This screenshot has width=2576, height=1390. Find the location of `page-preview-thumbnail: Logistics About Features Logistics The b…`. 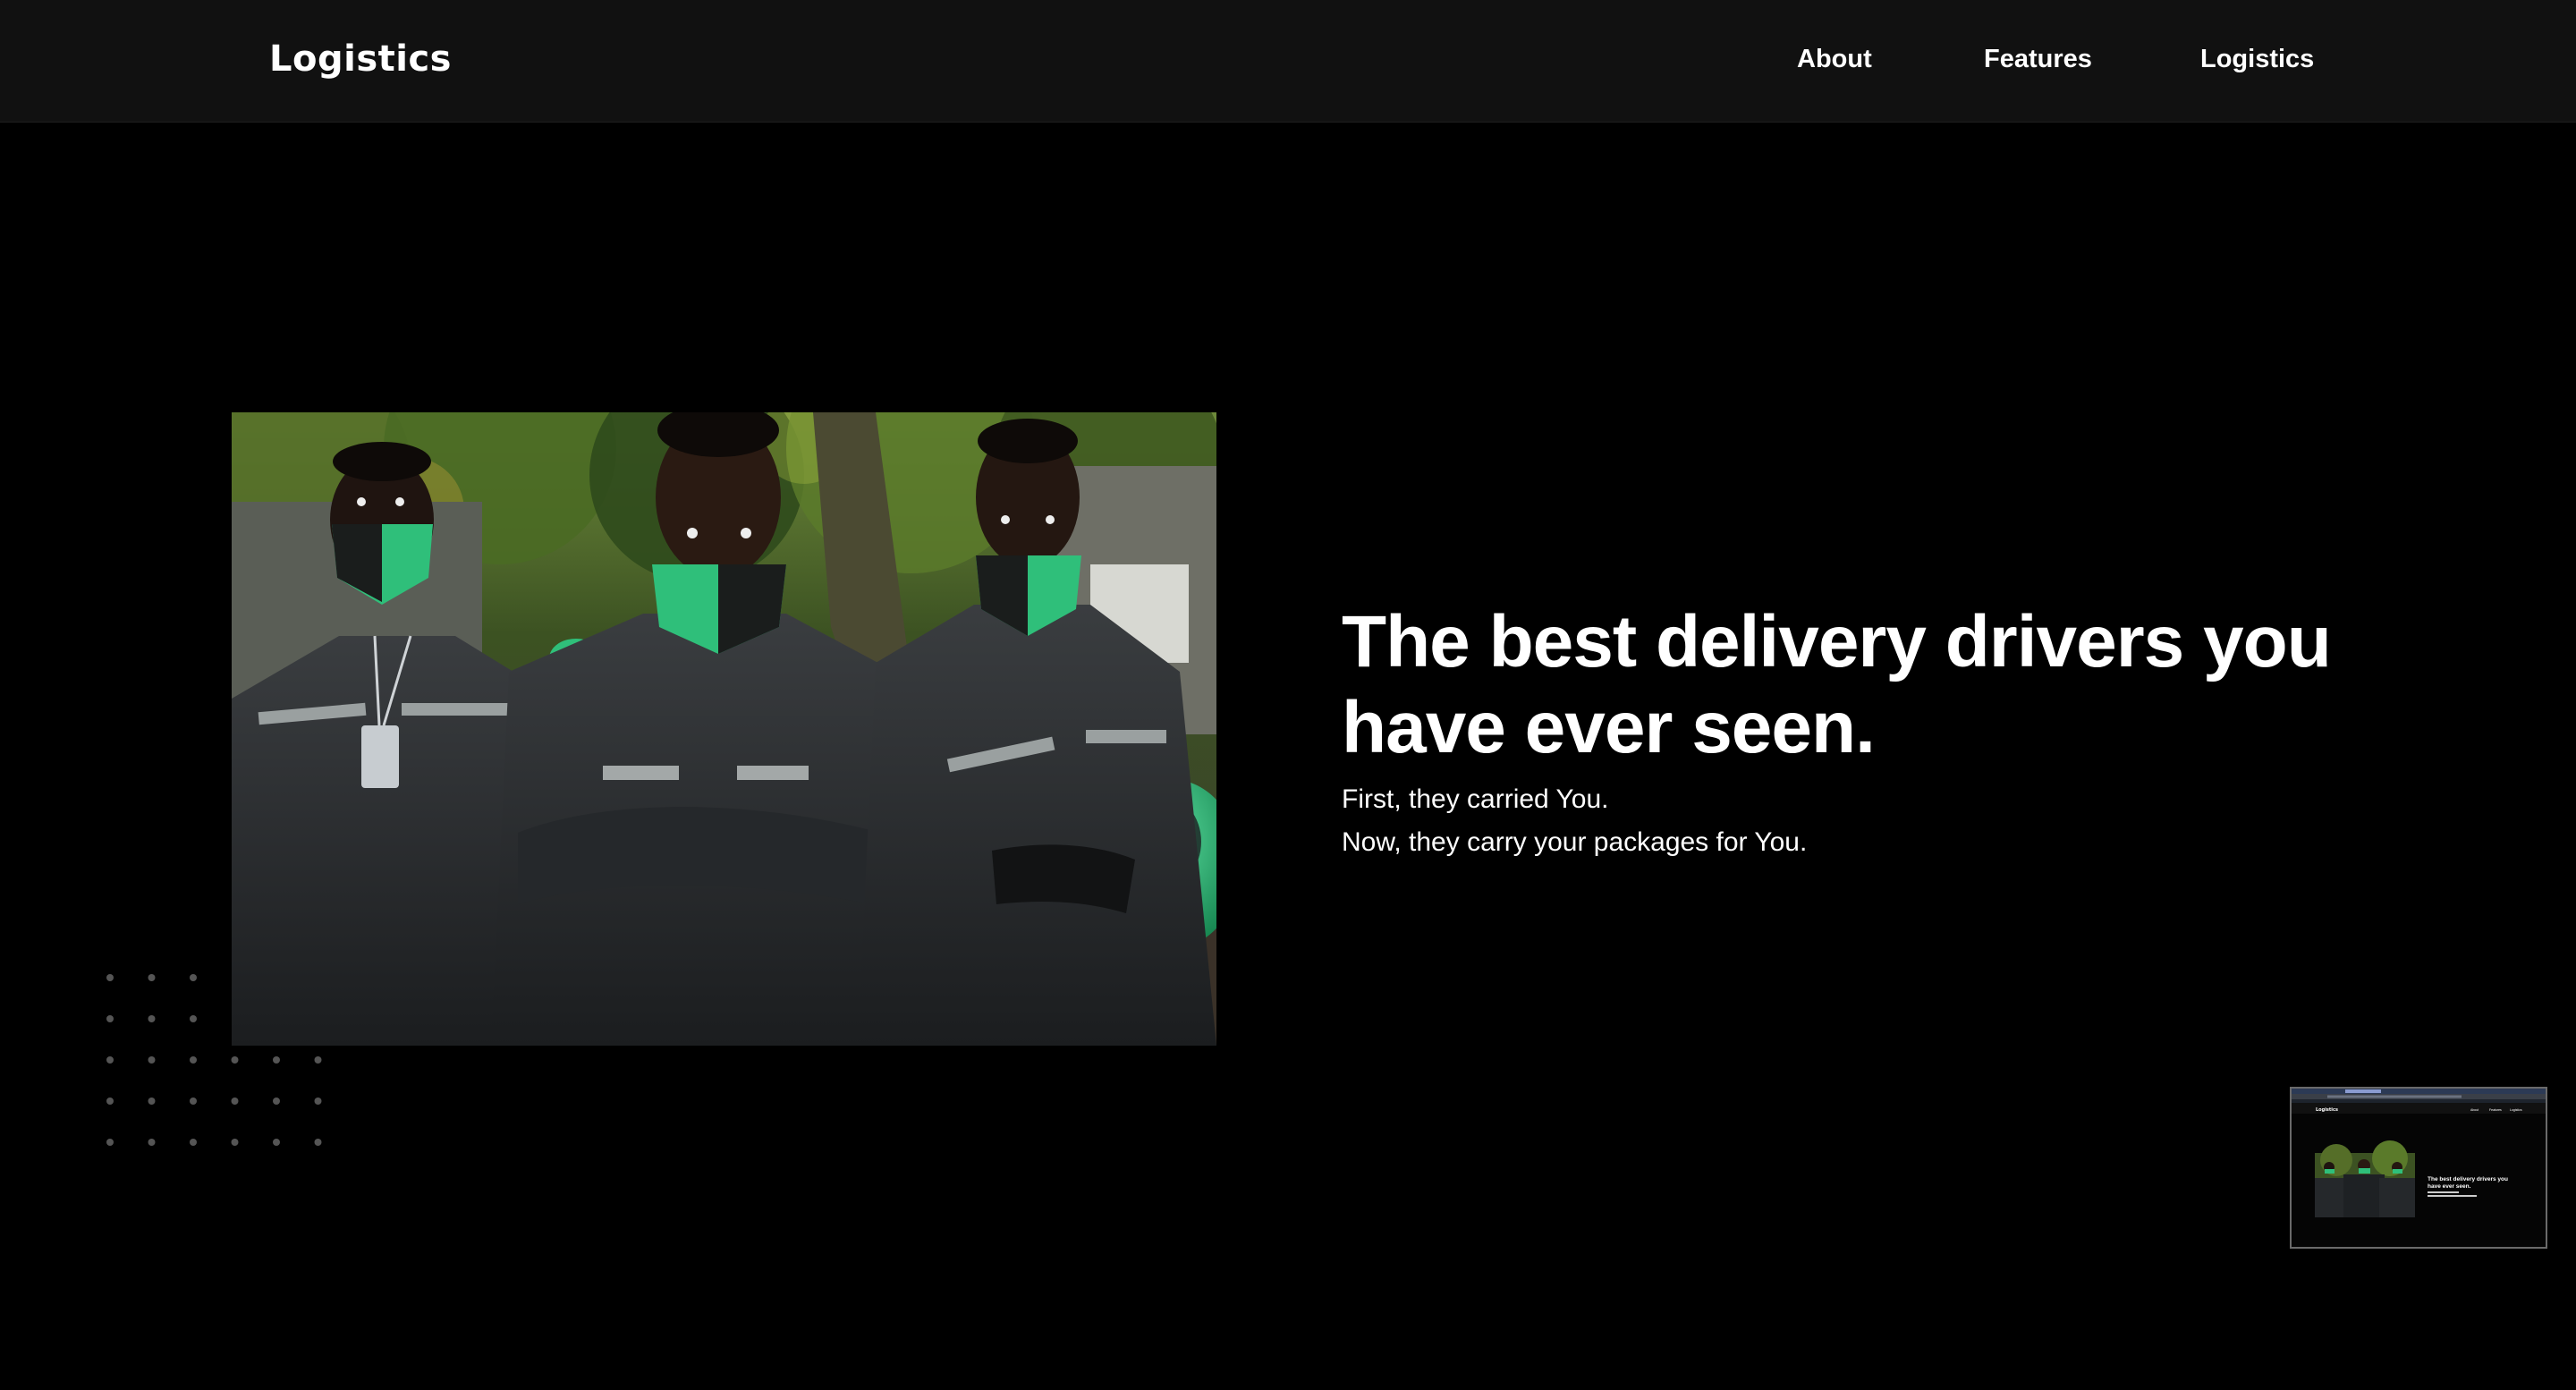

page-preview-thumbnail: Logistics About Features Logistics The b… is located at coordinates (2418, 1168).